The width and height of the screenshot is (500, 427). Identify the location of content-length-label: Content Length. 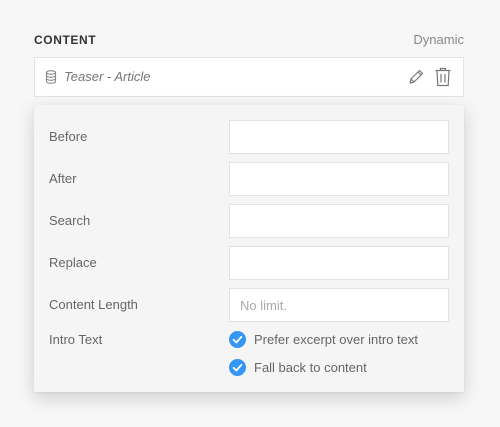
(93, 304).